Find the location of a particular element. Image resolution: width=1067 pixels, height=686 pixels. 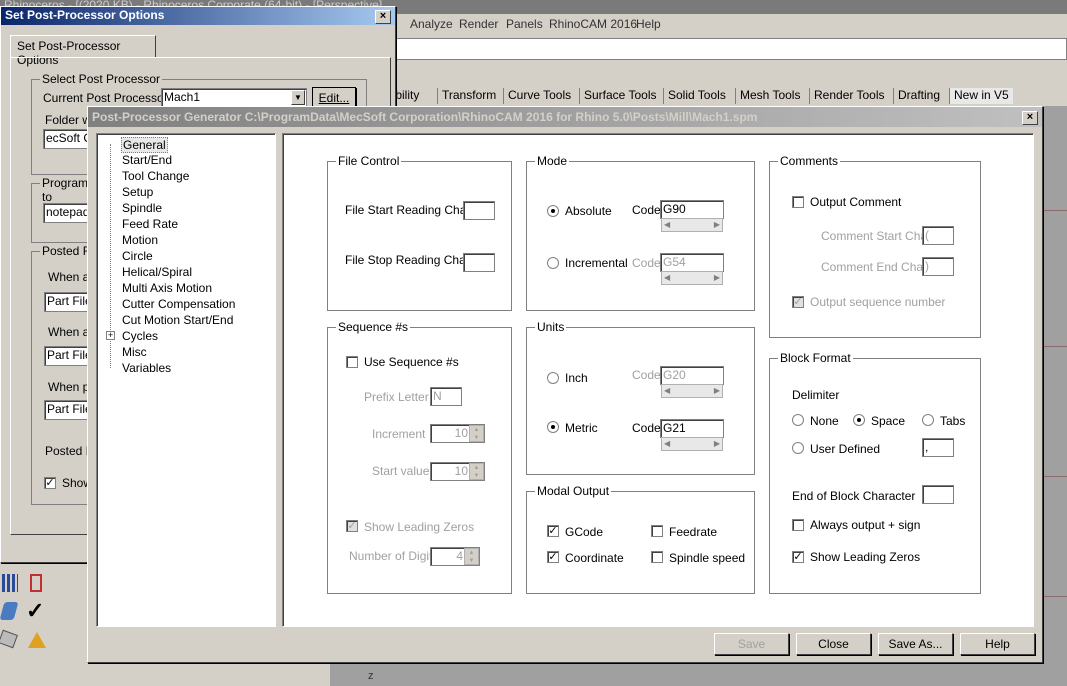

tab-surface-tools: Surface Tools is located at coordinates (620, 96).